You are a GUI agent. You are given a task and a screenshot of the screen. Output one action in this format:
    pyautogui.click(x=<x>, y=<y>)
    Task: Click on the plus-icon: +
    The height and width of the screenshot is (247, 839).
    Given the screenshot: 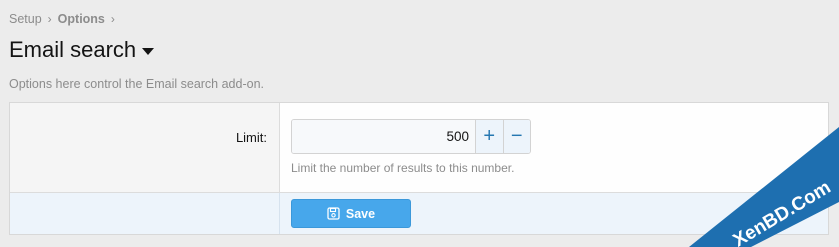 What is the action you would take?
    pyautogui.click(x=489, y=136)
    